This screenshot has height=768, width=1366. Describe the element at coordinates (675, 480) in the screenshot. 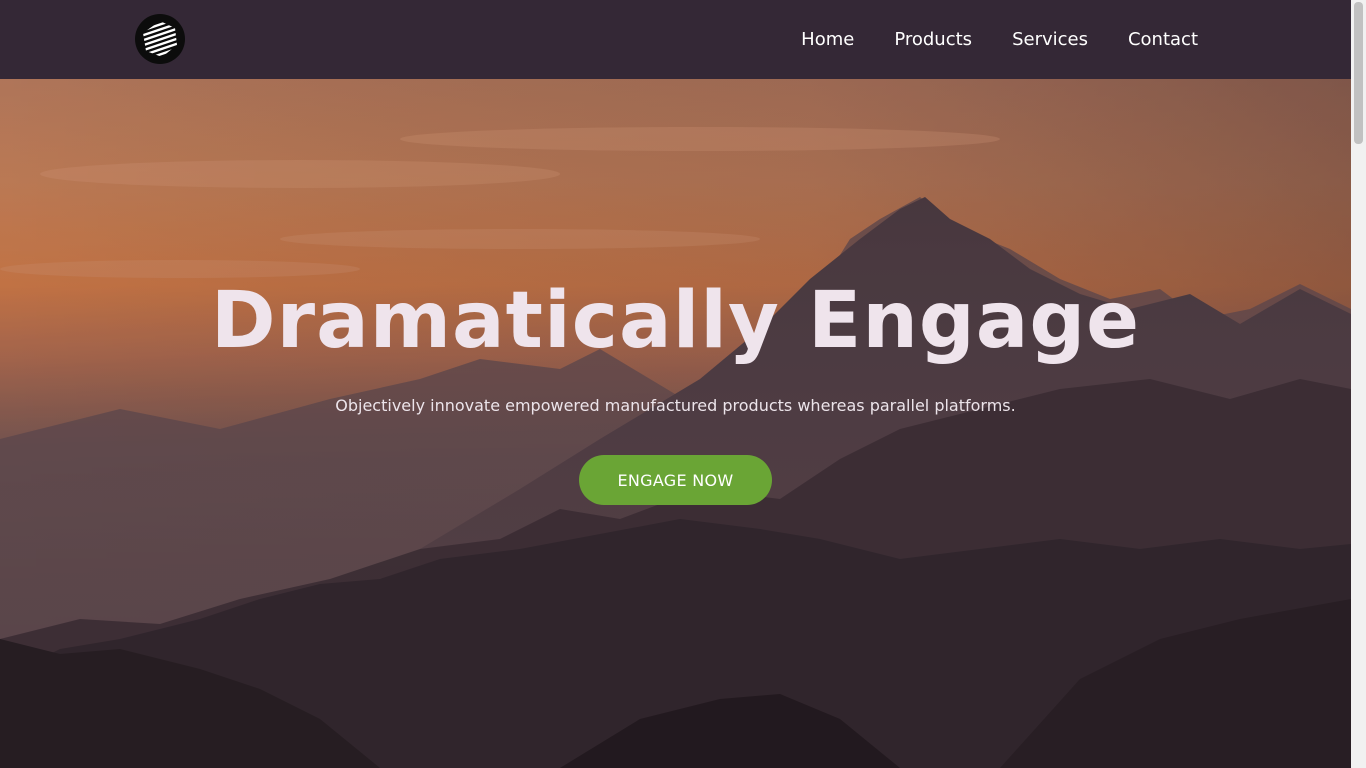

I see `engage-now-button: ENGAGE NOW` at that location.